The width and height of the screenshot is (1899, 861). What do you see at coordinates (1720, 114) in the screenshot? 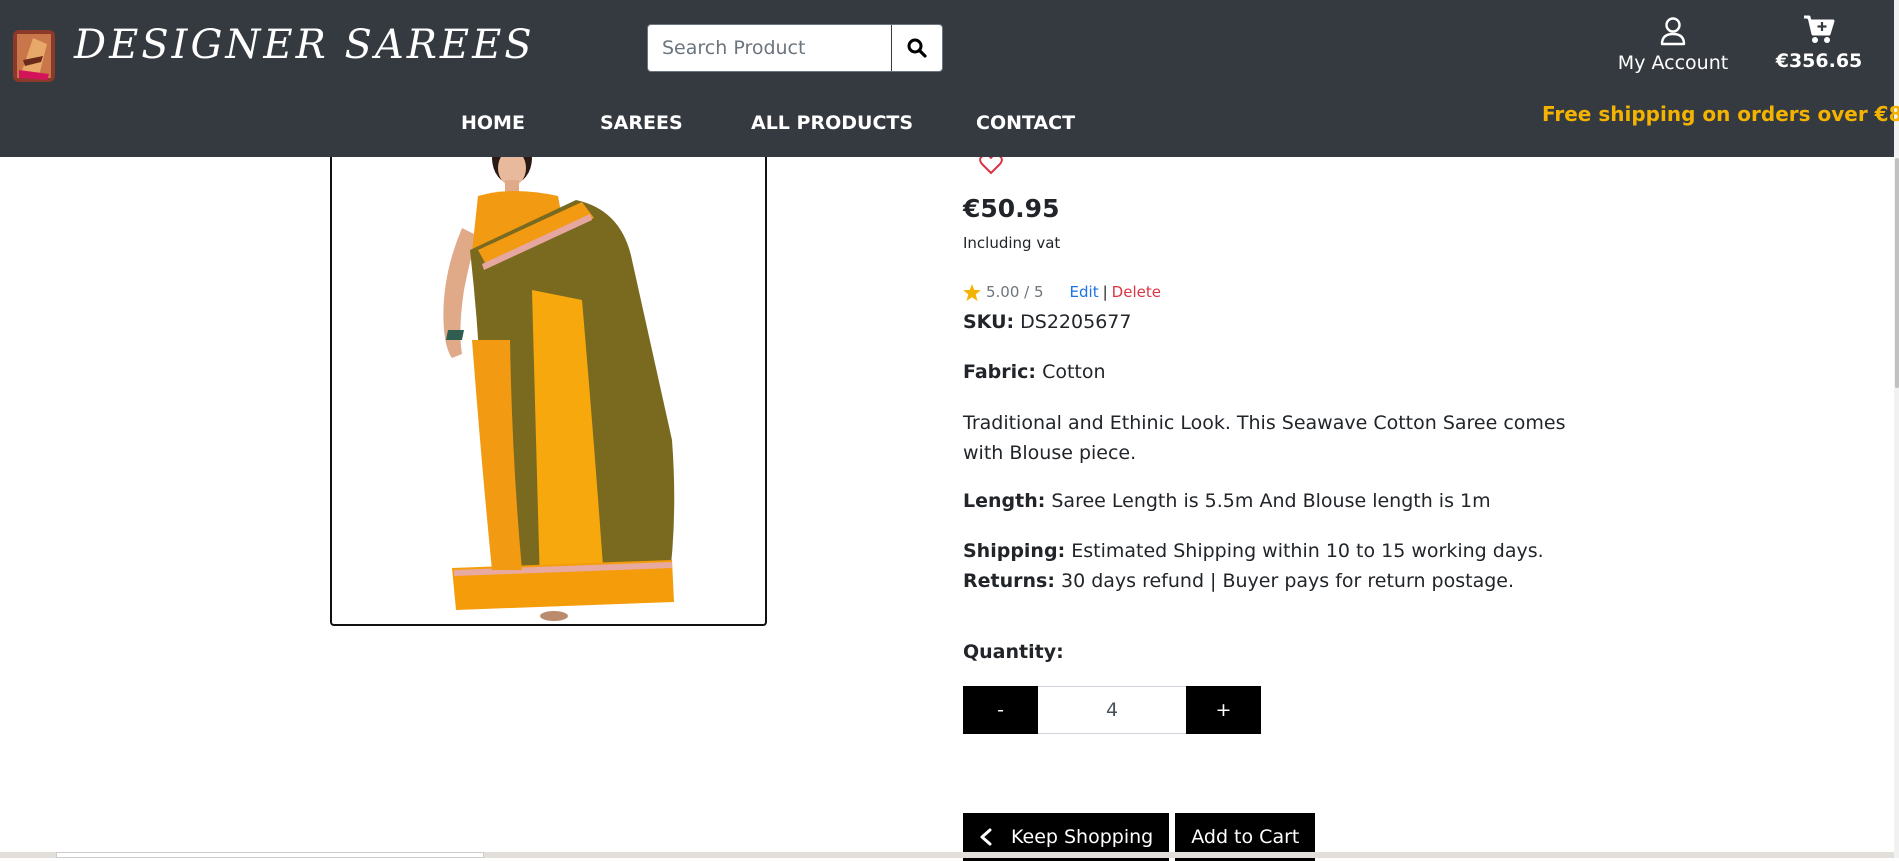
I see `free-shipping-banner: Free shipping on orders over €80 !` at bounding box center [1720, 114].